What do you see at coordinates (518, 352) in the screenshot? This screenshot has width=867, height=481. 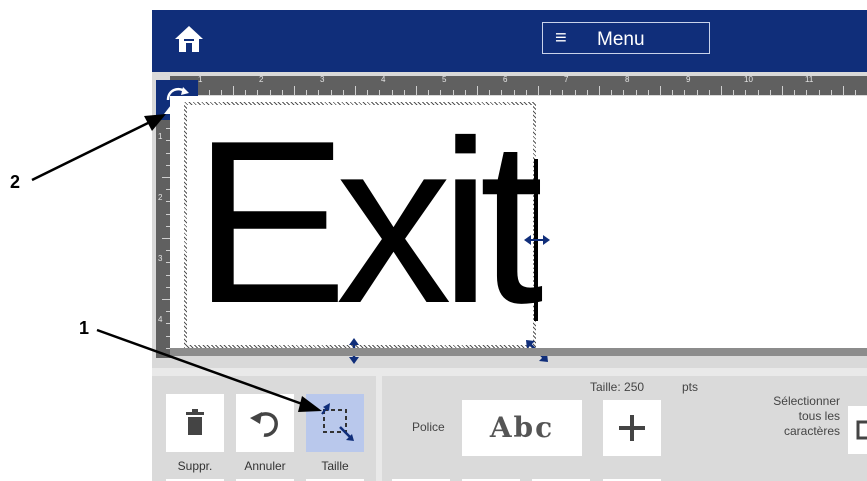 I see `horizontal-scrollbar` at bounding box center [518, 352].